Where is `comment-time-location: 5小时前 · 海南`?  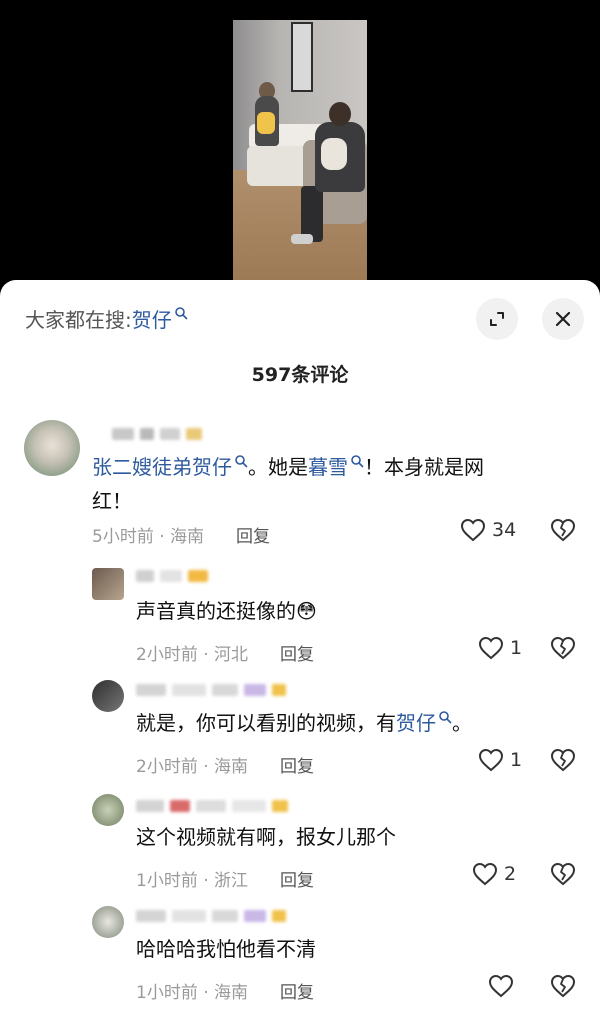 comment-time-location: 5小时前 · 海南 is located at coordinates (148, 537).